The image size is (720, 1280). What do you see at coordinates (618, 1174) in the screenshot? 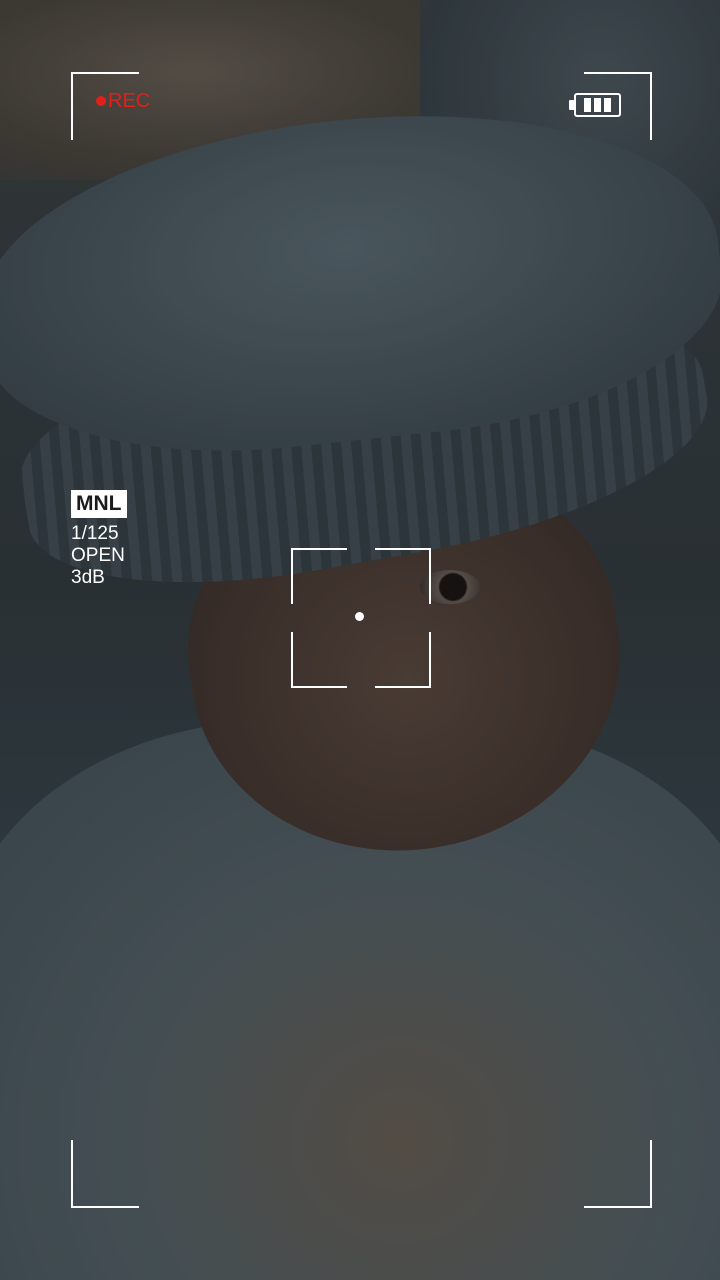
I see `frame-corner-bottom-right` at bounding box center [618, 1174].